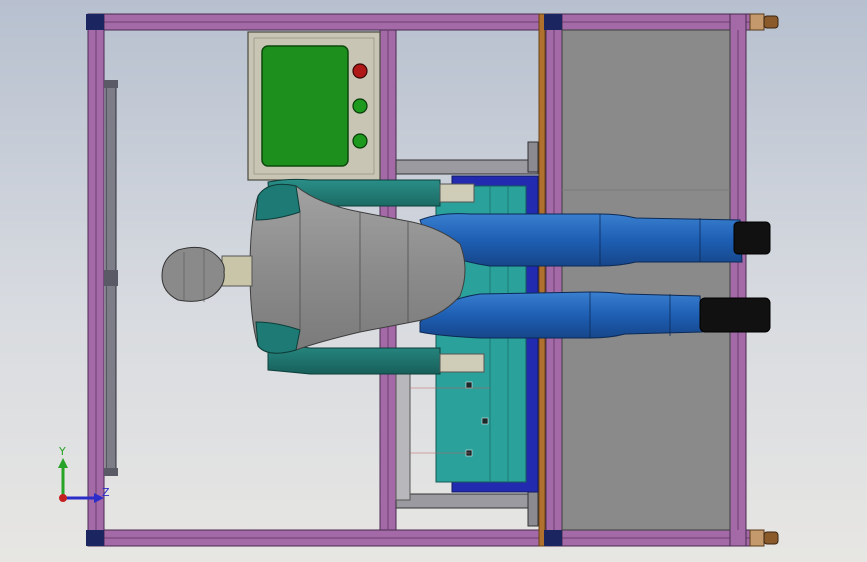  What do you see at coordinates (735, 315) in the screenshot?
I see `dummy-shoe-lower` at bounding box center [735, 315].